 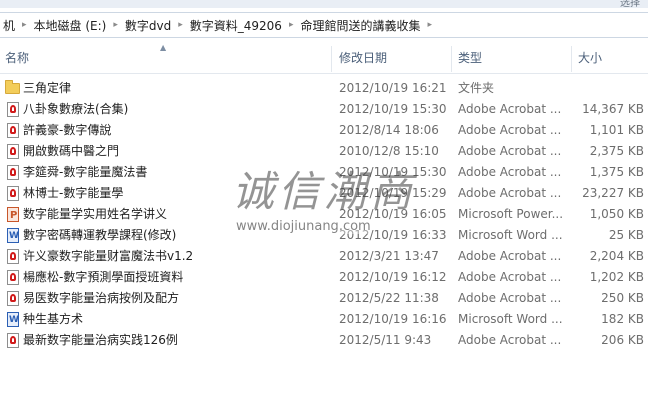 I want to click on file-date: 2012/8/14 18:06, so click(x=389, y=130).